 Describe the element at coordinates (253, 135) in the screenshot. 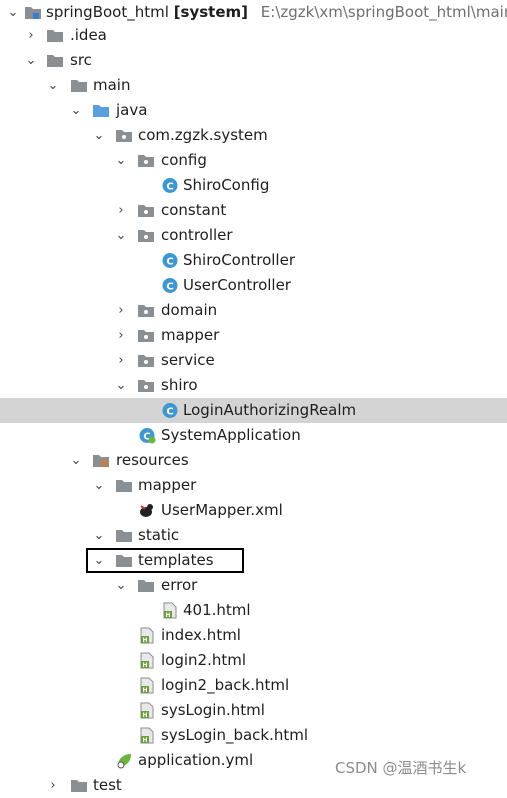

I see `tree-row-package-root: ⌄ com.zgzk.system` at that location.